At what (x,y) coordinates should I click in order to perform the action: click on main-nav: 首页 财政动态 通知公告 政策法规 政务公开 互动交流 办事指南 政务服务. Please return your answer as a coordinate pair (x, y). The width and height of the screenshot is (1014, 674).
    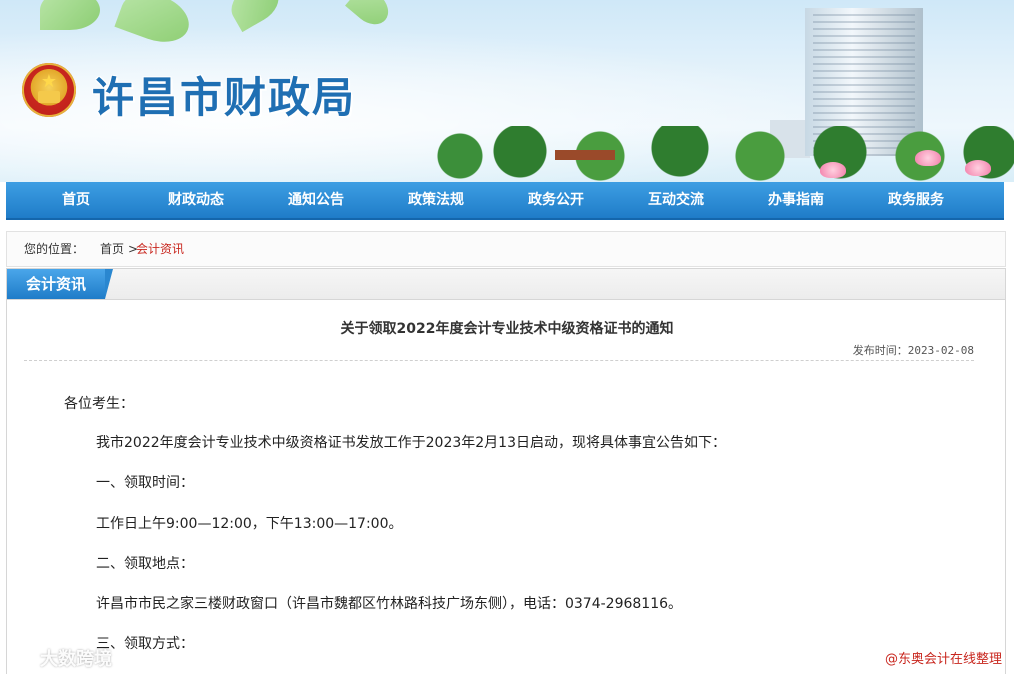
    Looking at the image, I should click on (505, 201).